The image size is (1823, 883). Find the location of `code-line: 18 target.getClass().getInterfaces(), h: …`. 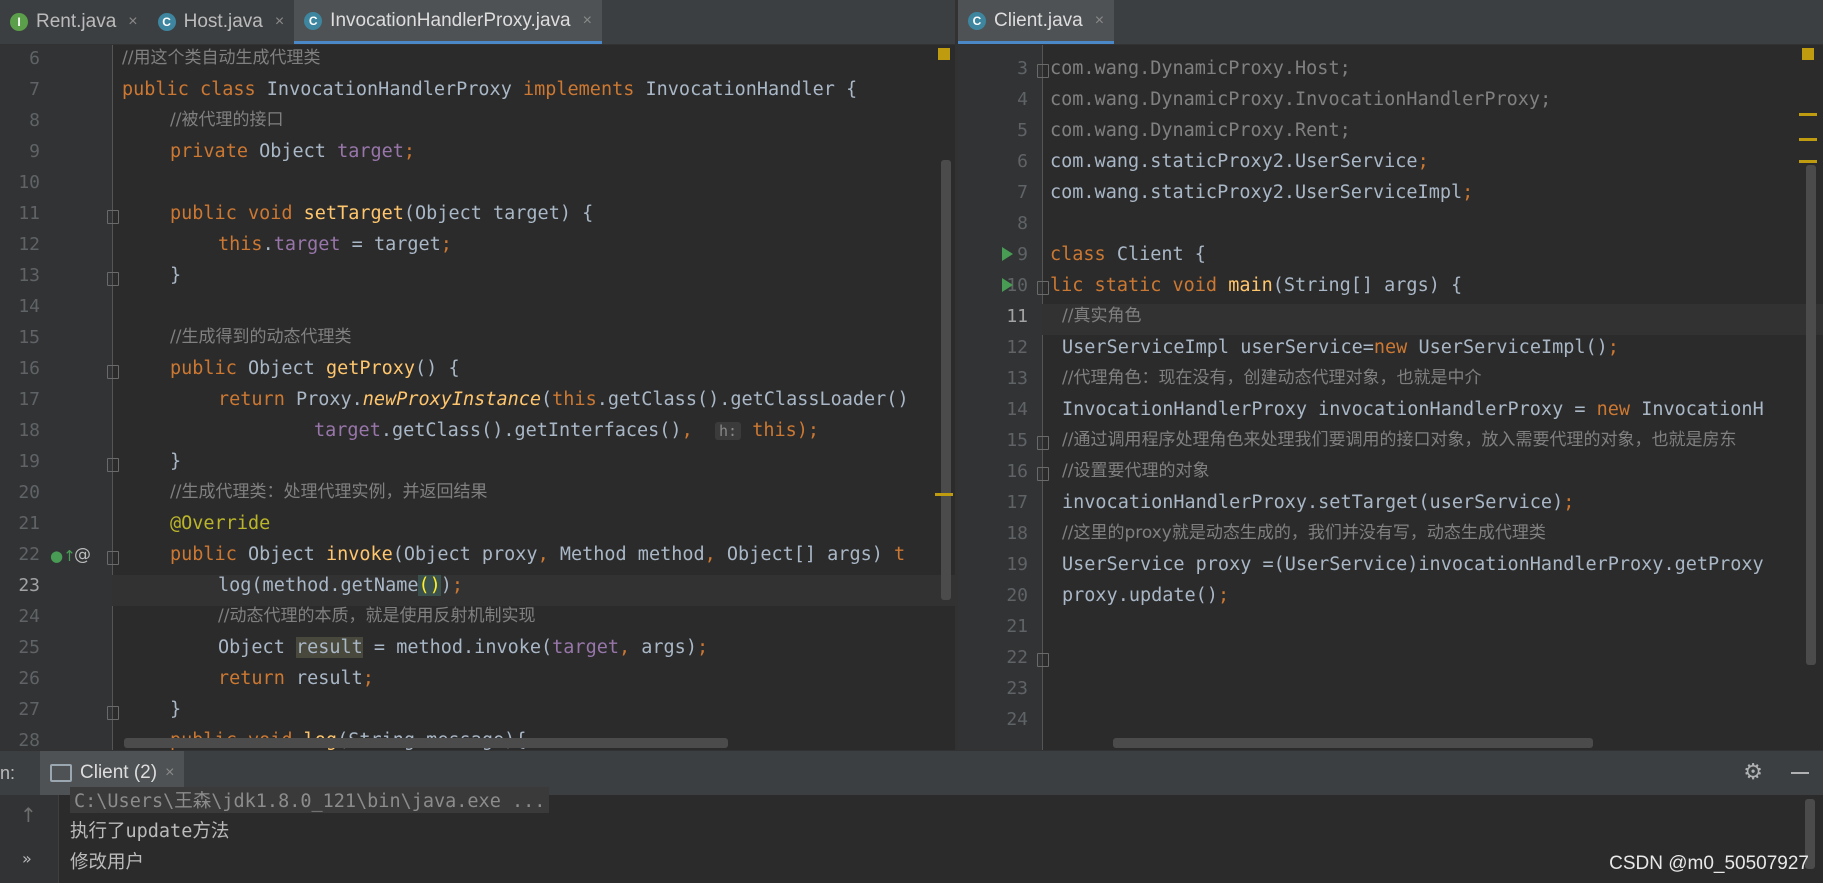

code-line: 18 target.getClass().getInterfaces(), h: … is located at coordinates (419, 430).